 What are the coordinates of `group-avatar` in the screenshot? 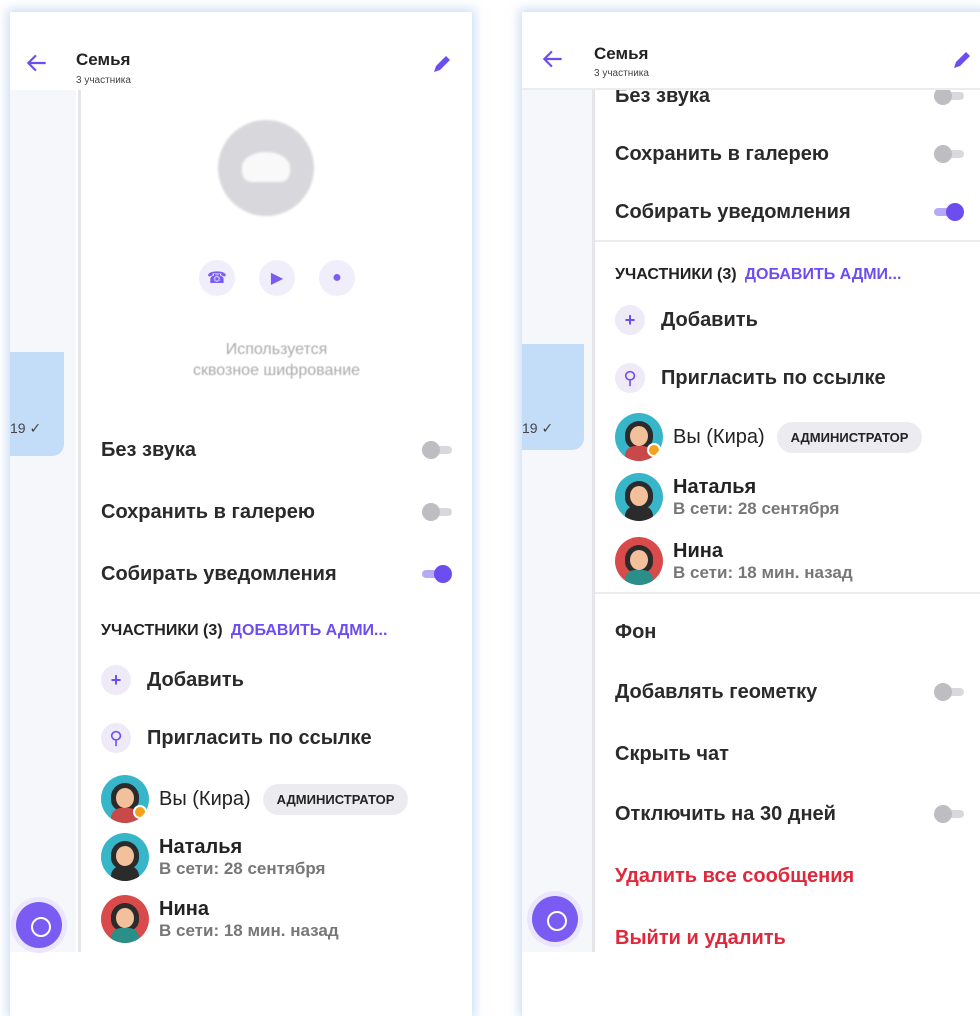 It's located at (266, 168).